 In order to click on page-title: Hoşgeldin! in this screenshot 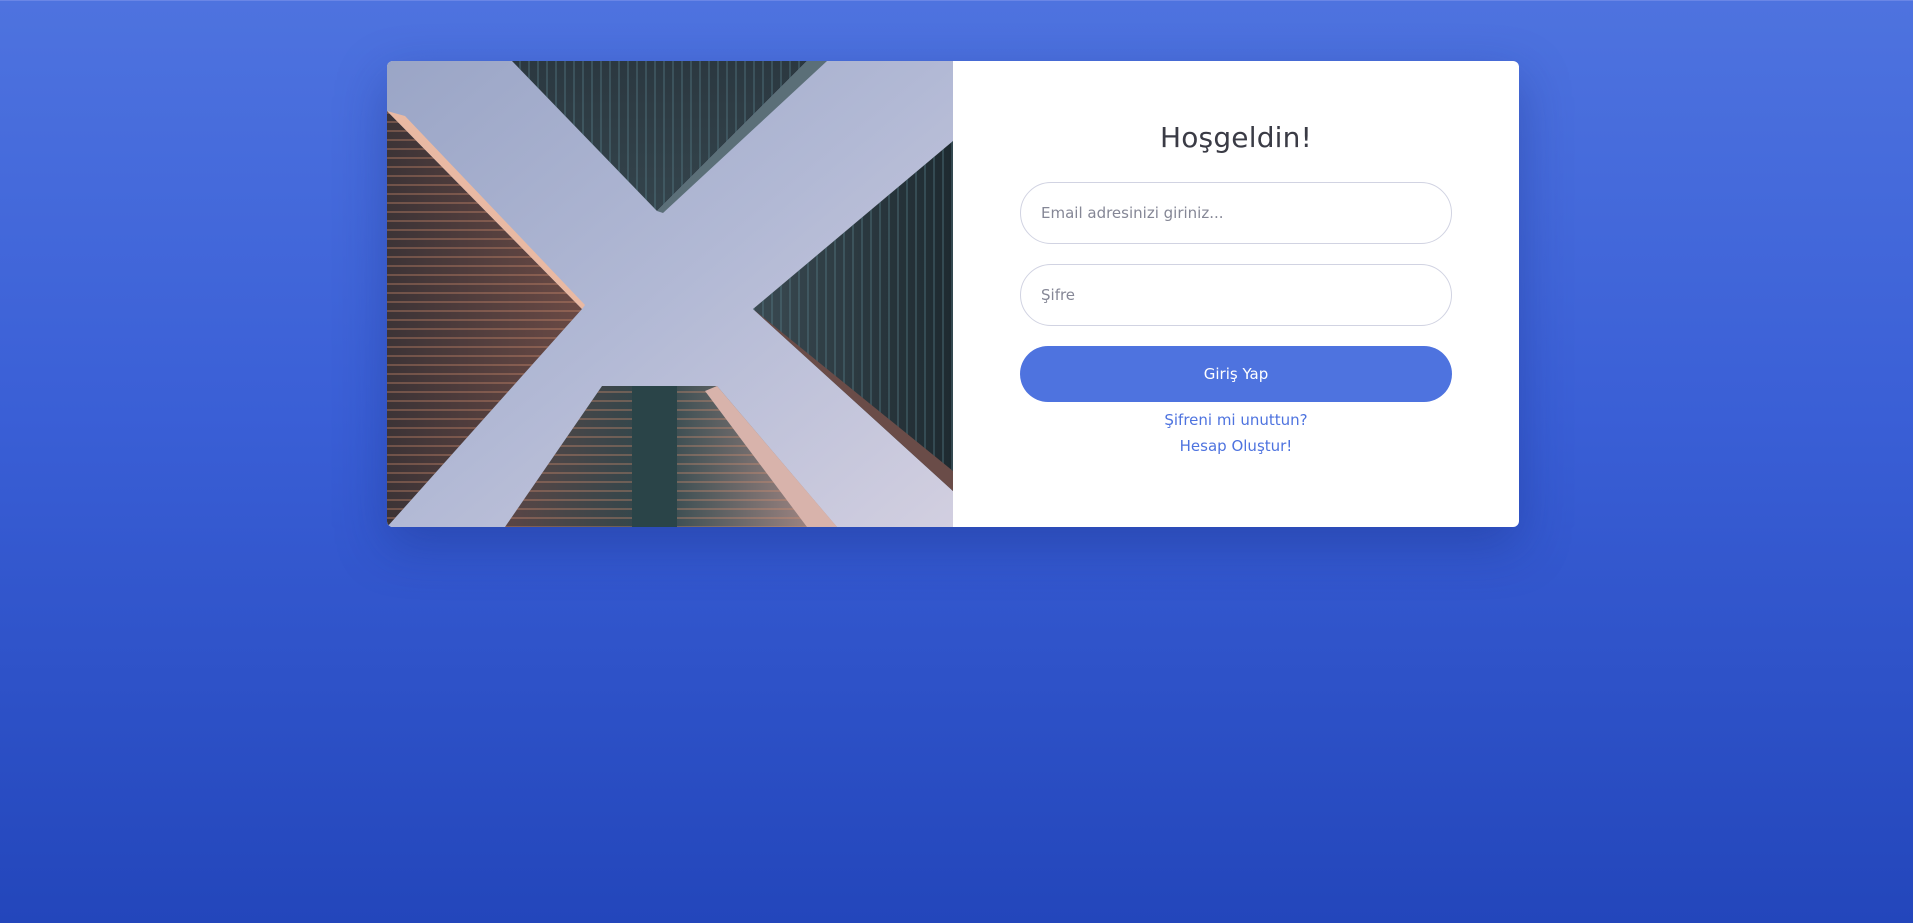, I will do `click(1236, 137)`.